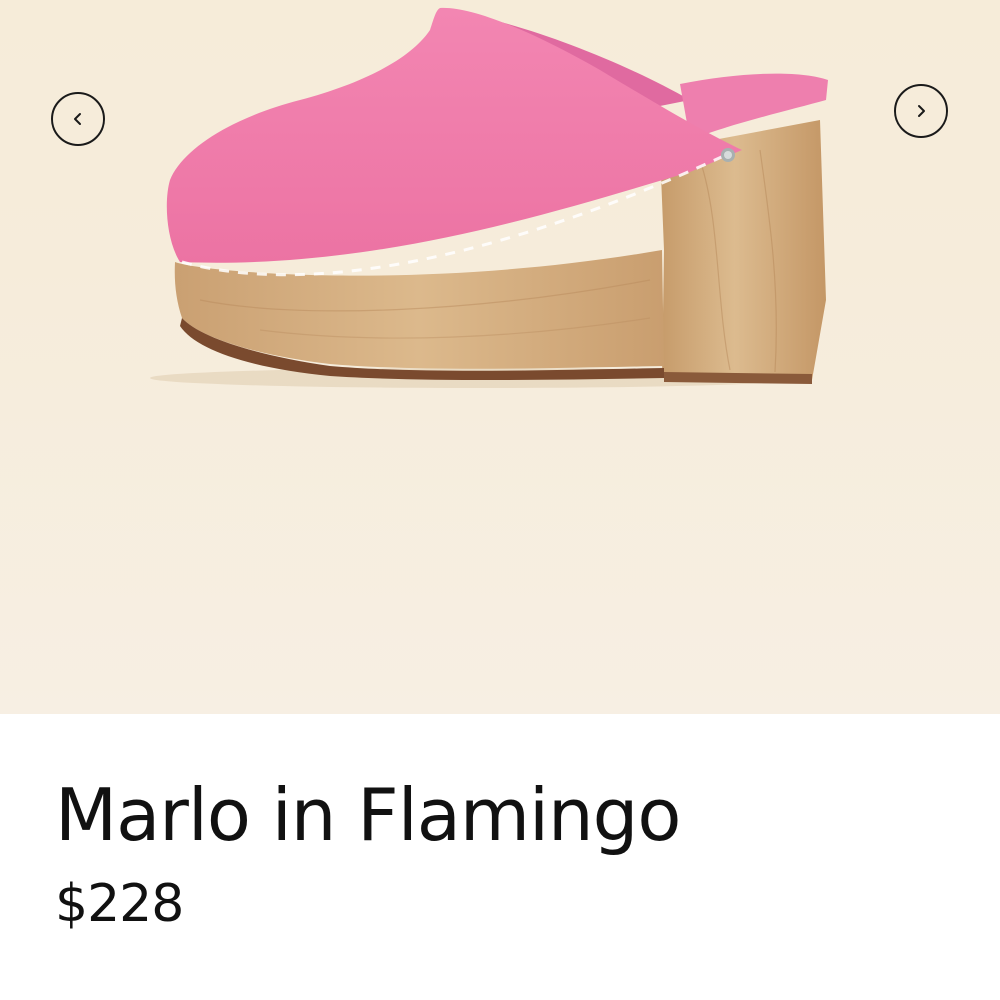 Image resolution: width=1000 pixels, height=1000 pixels. I want to click on chevron-left-icon, so click(77, 119).